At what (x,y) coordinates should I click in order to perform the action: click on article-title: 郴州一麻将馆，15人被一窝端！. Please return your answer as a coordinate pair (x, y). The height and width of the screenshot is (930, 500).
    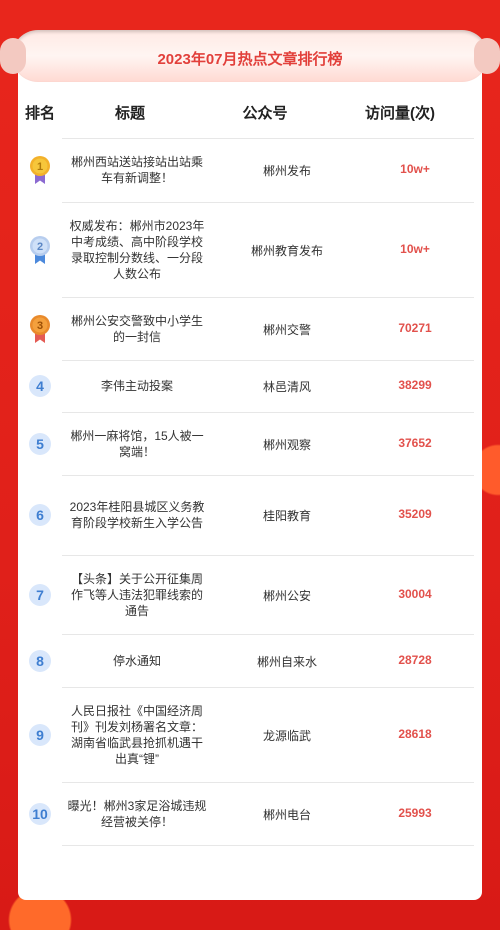
    Looking at the image, I should click on (137, 444).